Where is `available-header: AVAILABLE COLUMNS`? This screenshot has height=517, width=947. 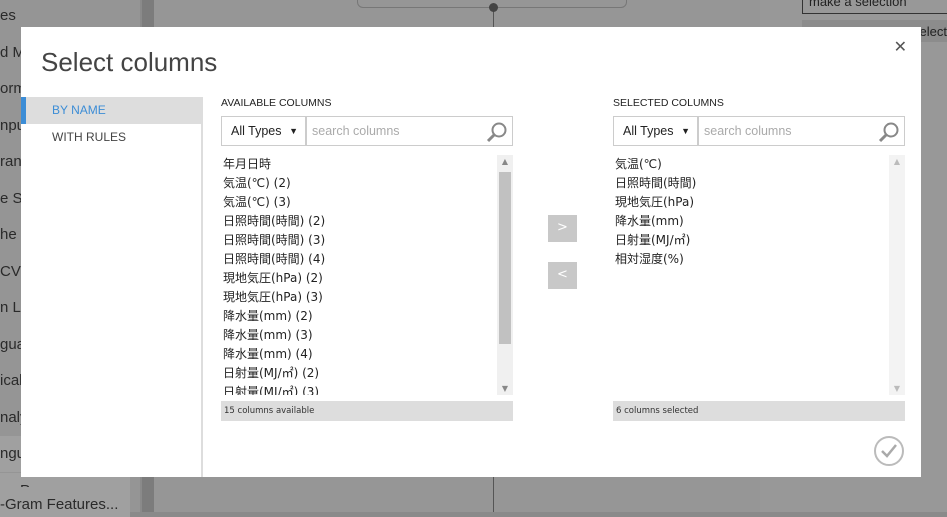
available-header: AVAILABLE COLUMNS is located at coordinates (276, 103).